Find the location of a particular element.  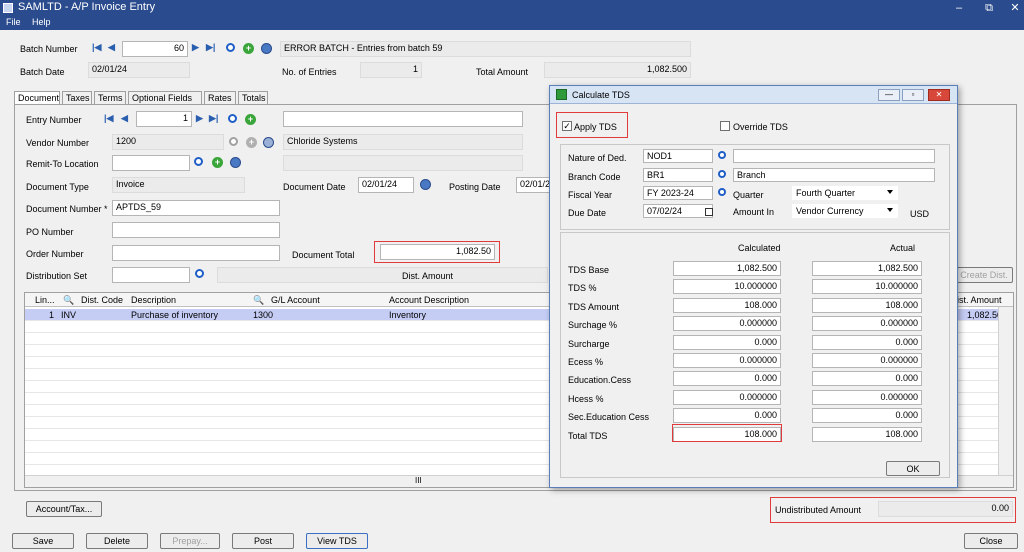

tds-actual-tds-base: 1,082.500 is located at coordinates (867, 268).